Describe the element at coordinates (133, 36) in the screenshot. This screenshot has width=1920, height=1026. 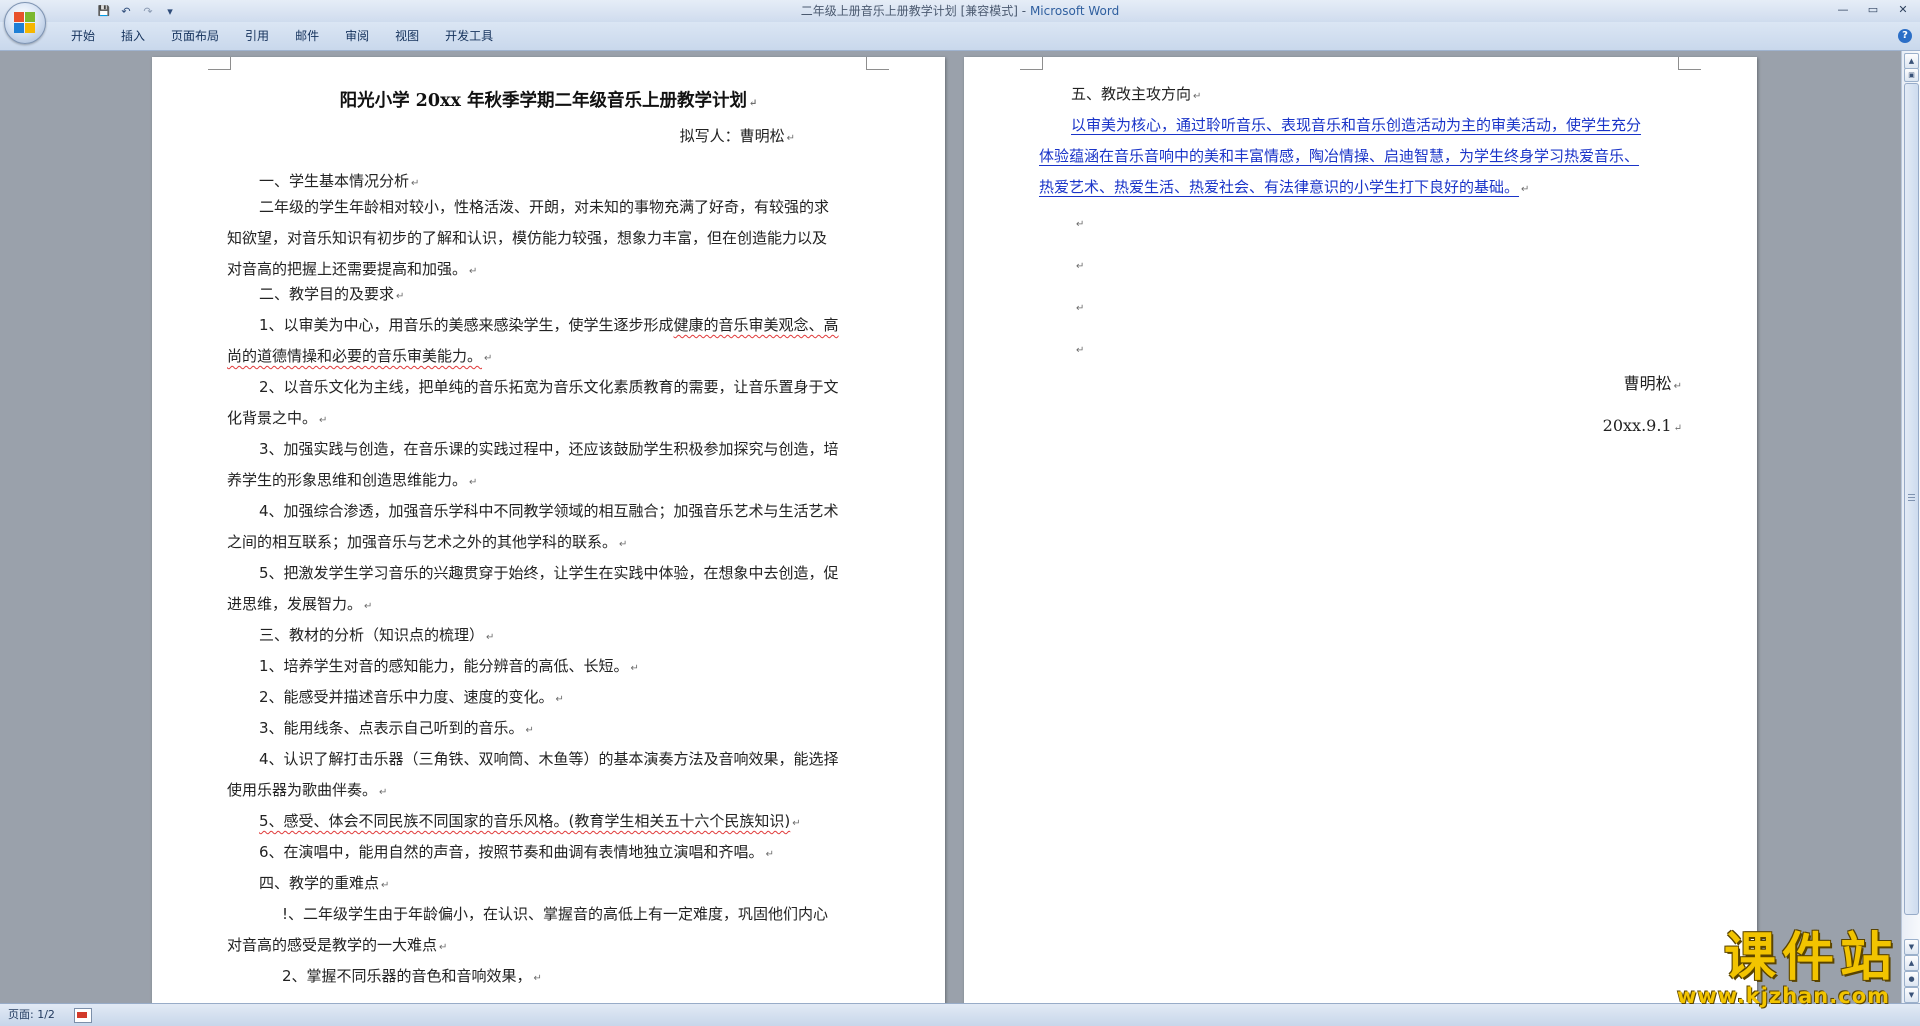
I see `tab-insert: 插入` at that location.